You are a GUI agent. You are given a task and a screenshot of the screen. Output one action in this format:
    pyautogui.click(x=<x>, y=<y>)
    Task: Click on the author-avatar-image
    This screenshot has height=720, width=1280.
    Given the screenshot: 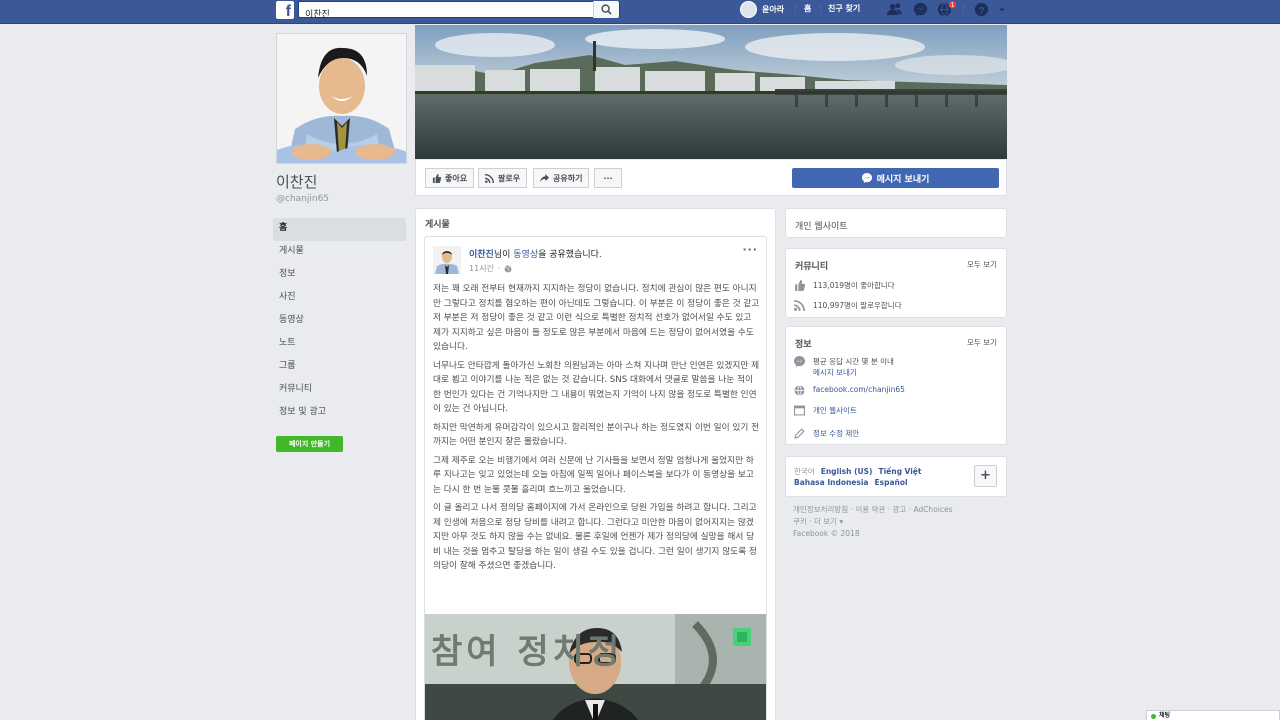 What is the action you would take?
    pyautogui.click(x=447, y=260)
    